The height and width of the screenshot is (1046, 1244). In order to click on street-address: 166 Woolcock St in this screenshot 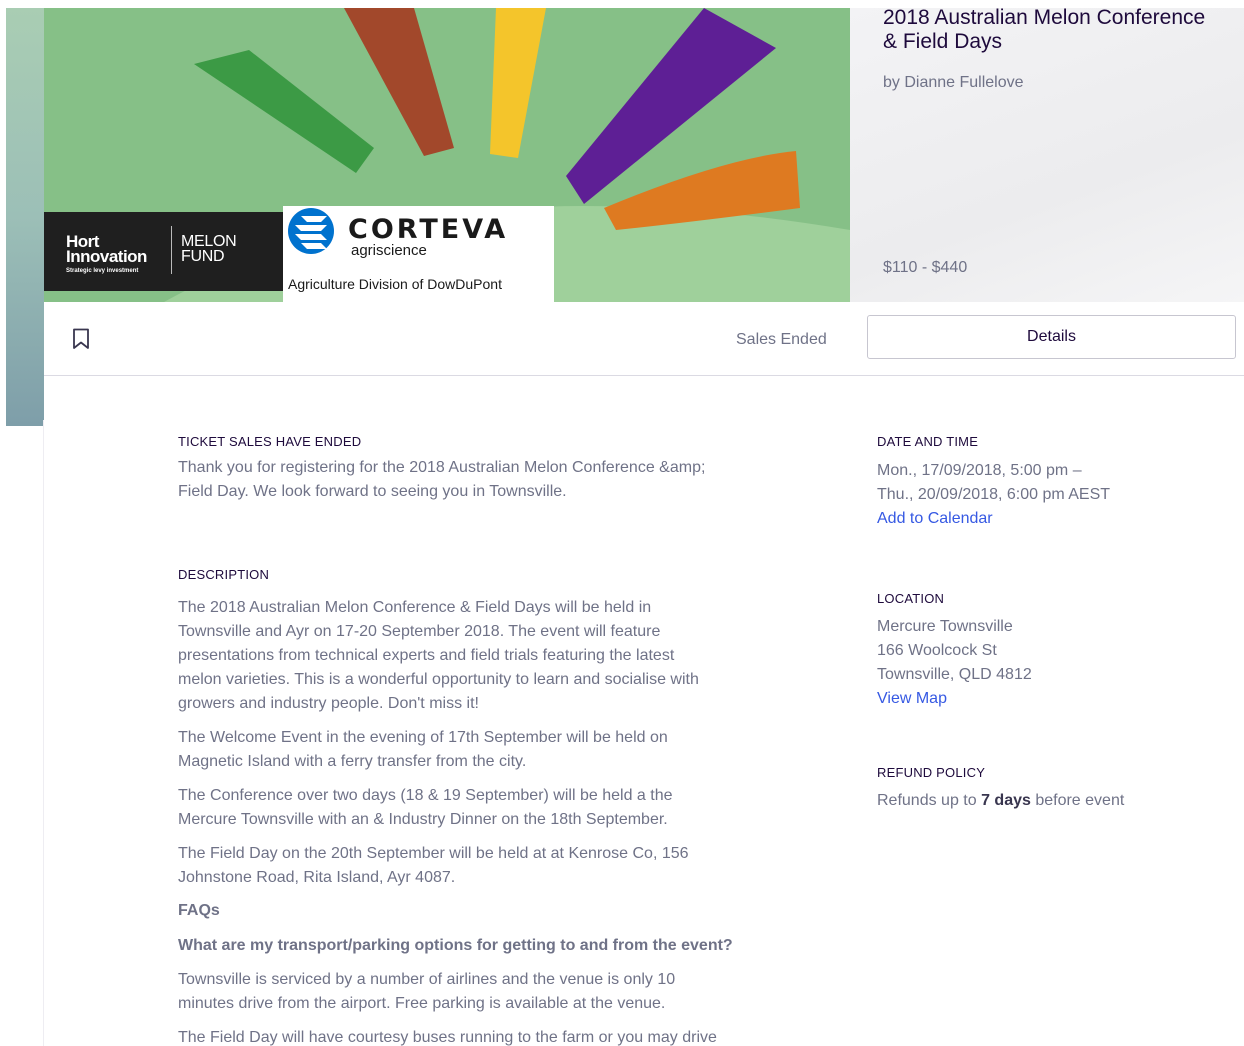, I will do `click(937, 650)`.